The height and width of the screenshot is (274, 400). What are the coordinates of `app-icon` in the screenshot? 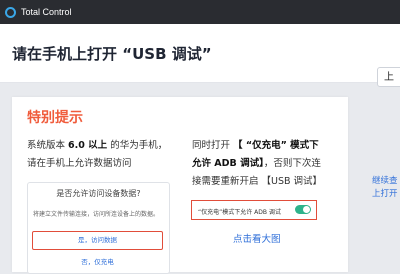 It's located at (10, 12).